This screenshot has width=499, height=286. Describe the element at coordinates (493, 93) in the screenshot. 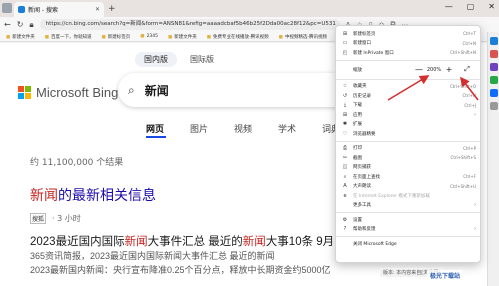

I see `outlook-icon` at that location.